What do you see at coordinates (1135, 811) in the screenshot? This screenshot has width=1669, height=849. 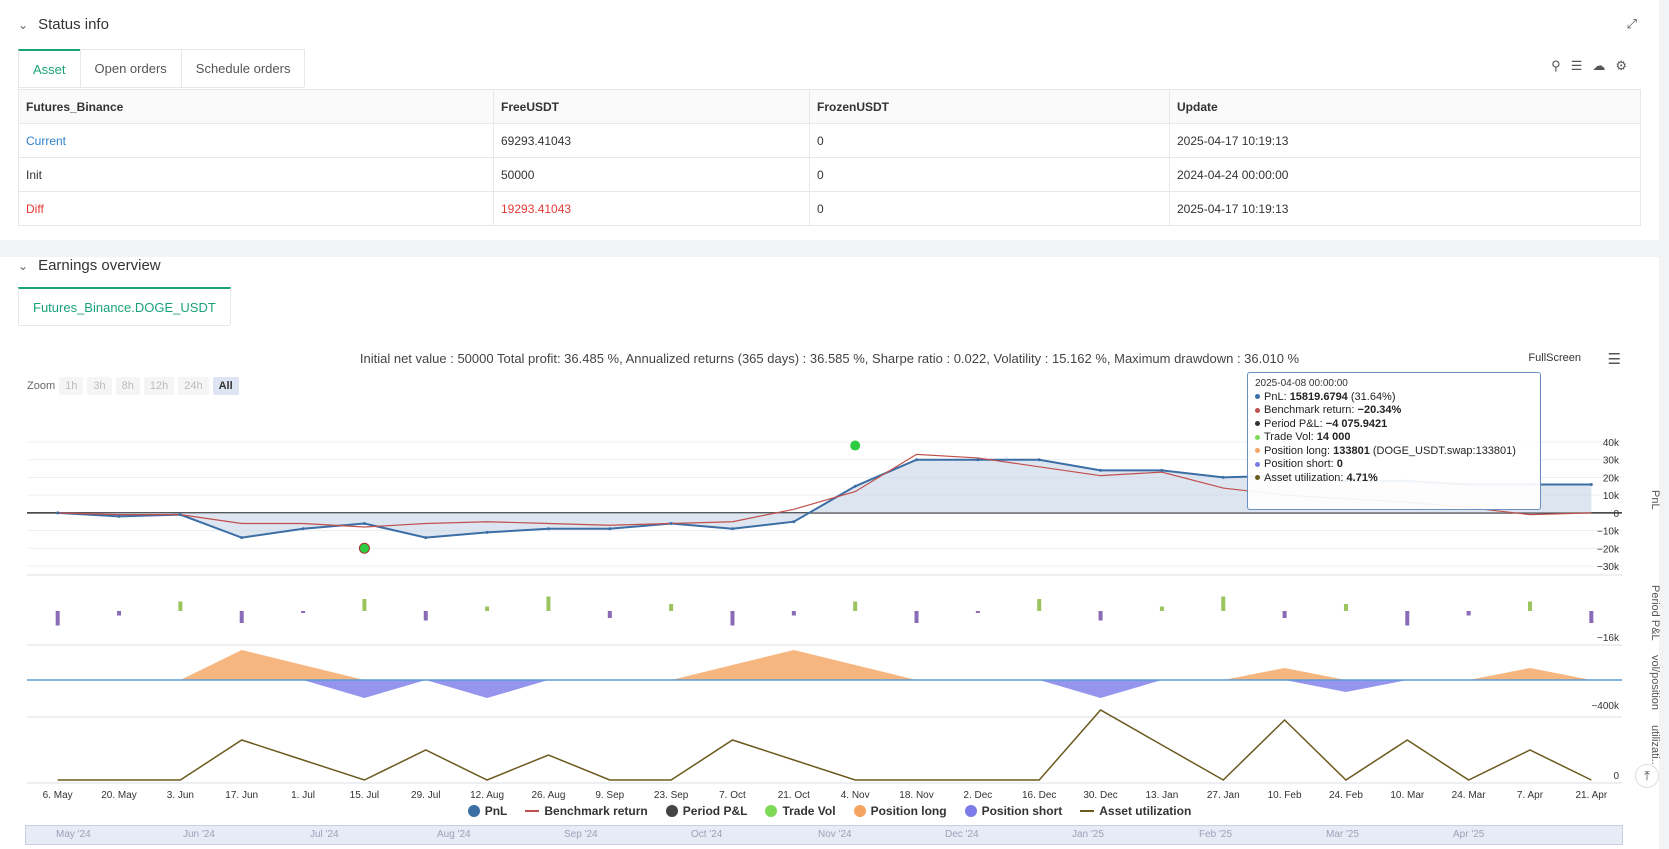 I see `legend-item: Asset utilization` at bounding box center [1135, 811].